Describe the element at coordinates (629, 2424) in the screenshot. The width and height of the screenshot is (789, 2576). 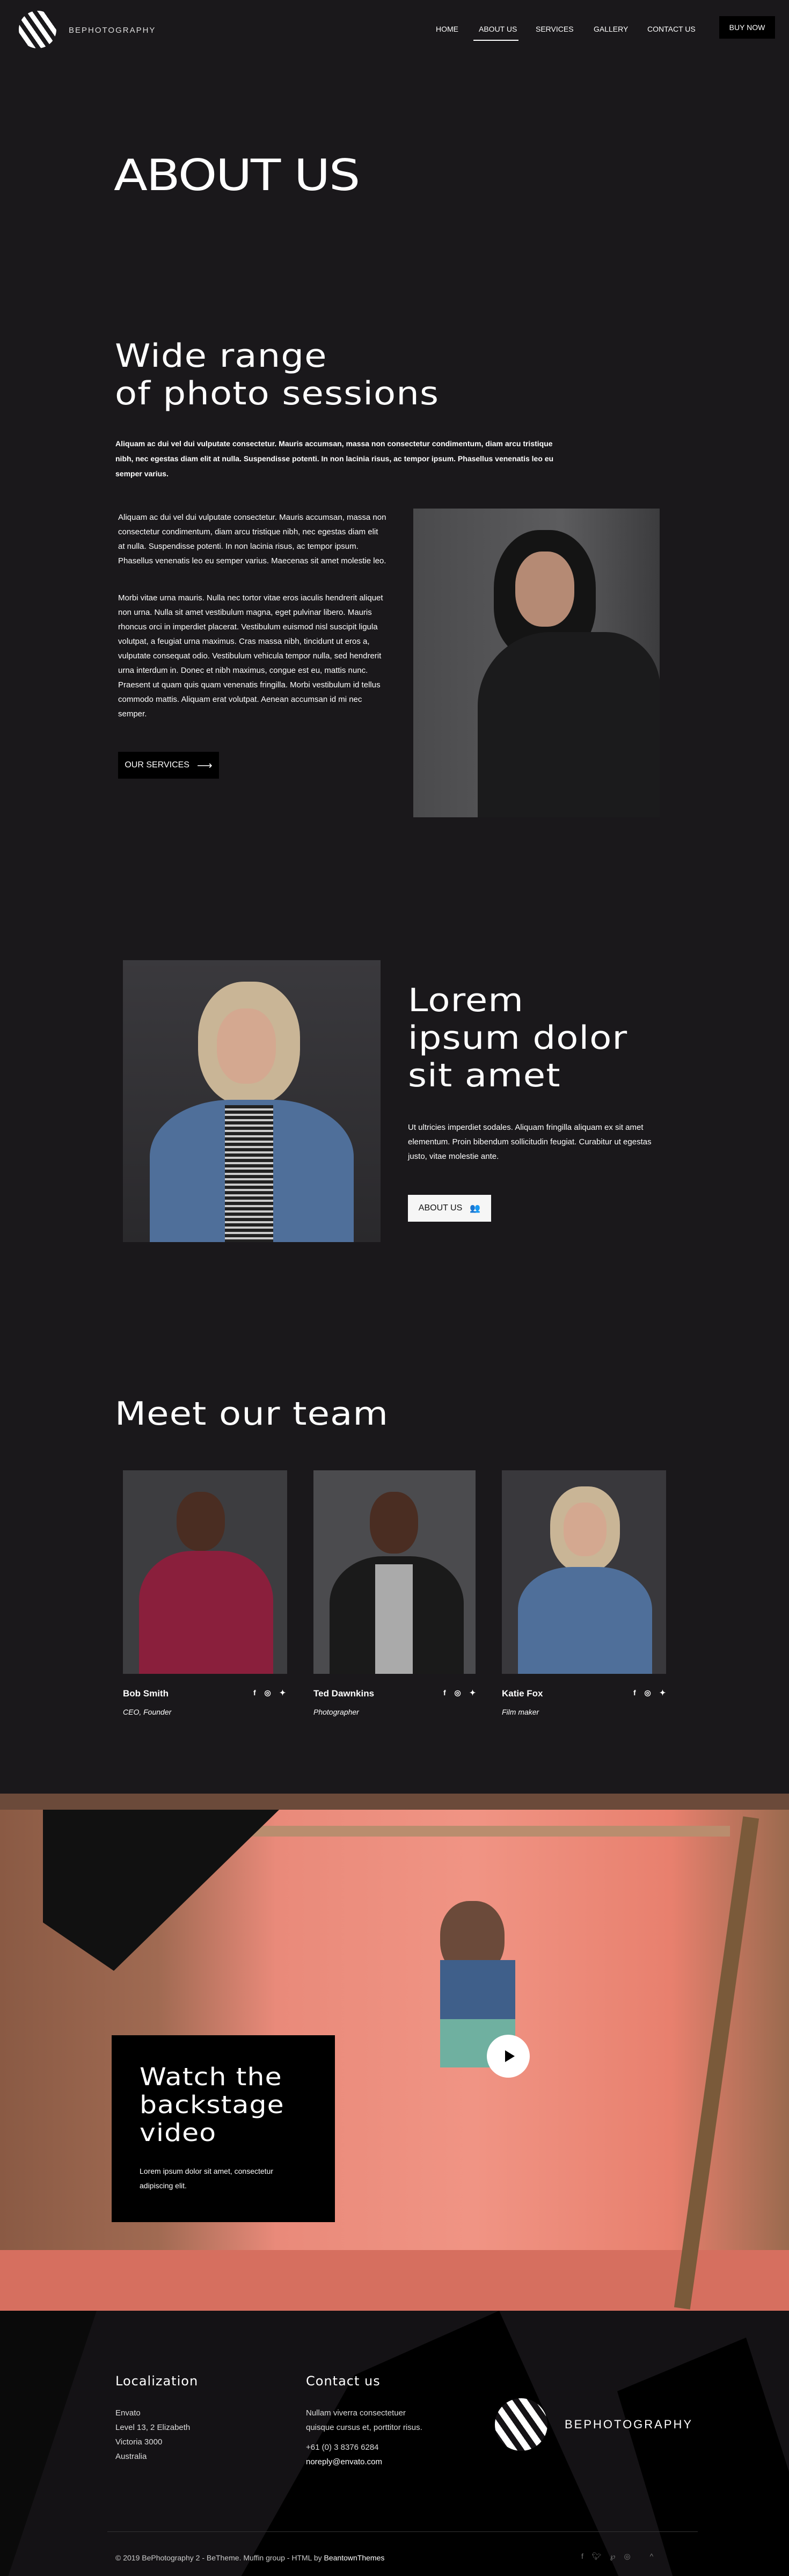
I see `footer-brand: BEPHOTOGRAPHY` at that location.